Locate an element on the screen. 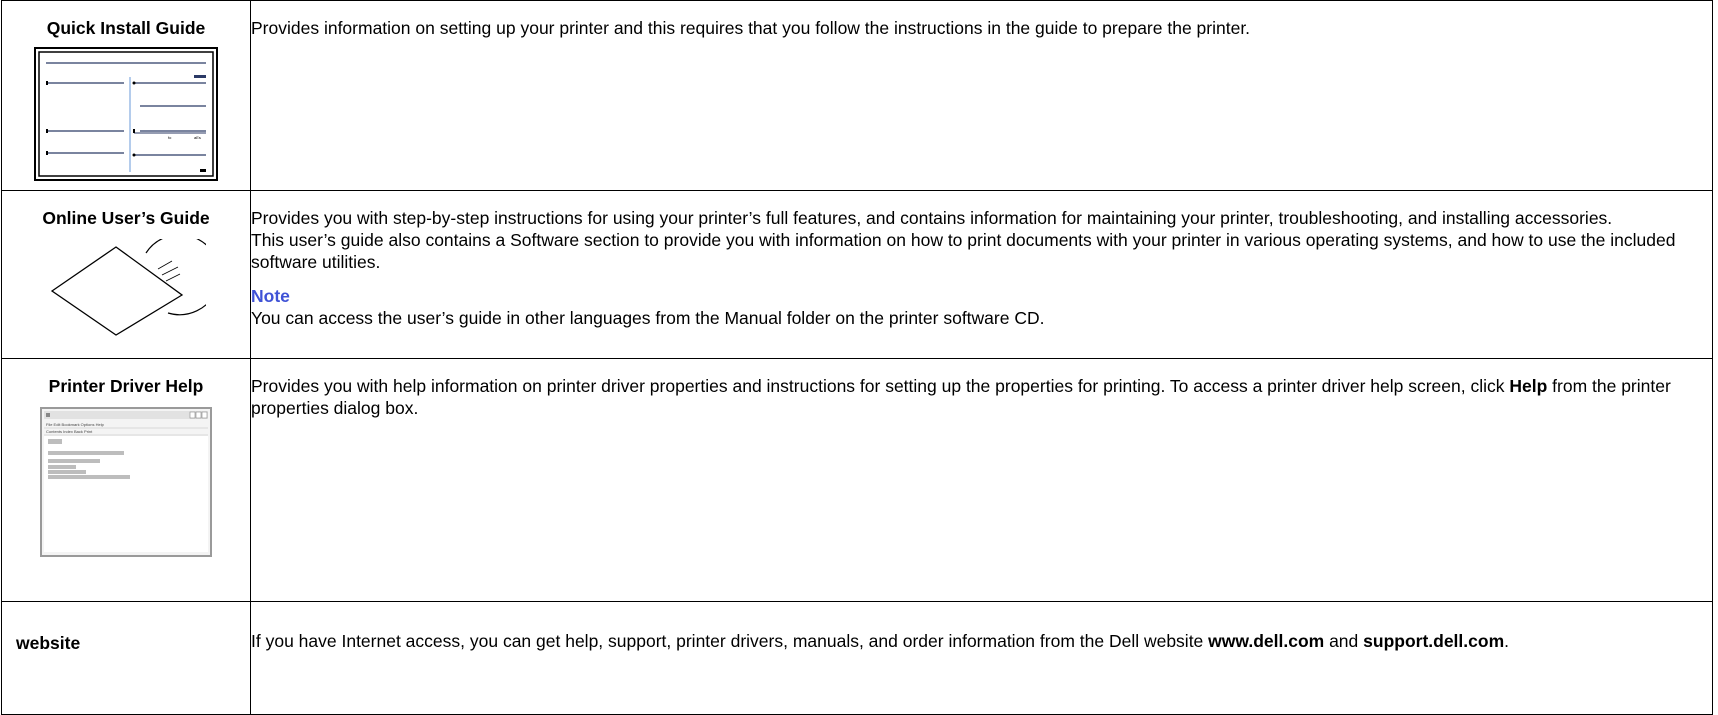 Image resolution: width=1718 pixels, height=715 pixels. svg-text:Contents Index Back Pri: Contents Index Back Print is located at coordinates (69, 431).